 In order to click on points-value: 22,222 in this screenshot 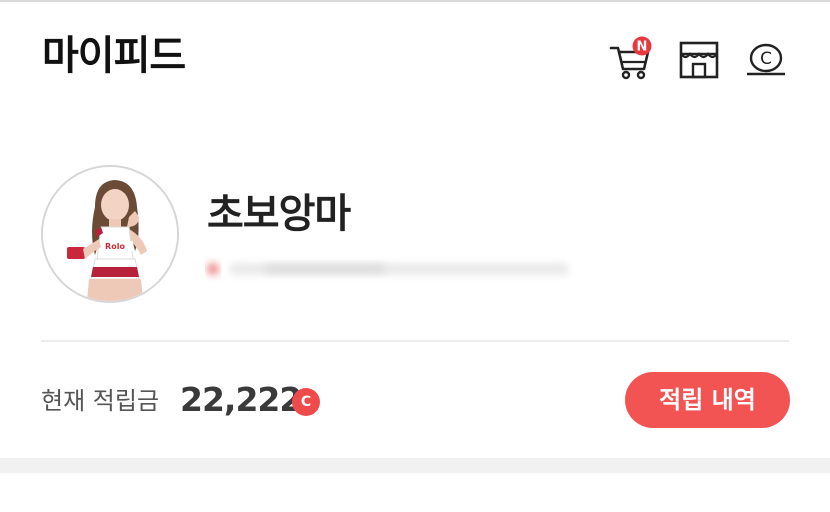, I will do `click(241, 399)`.